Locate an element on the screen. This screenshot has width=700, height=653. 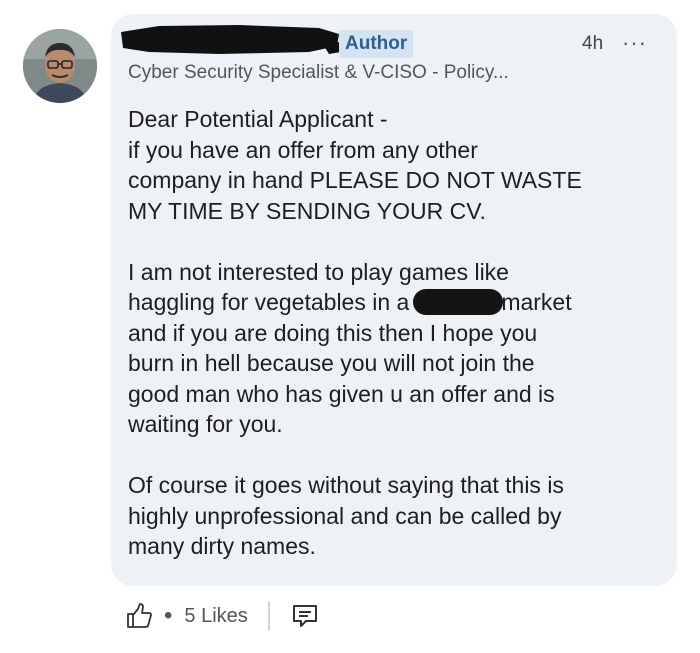
comment-line-part: haggling for vegetables in a is located at coordinates (269, 302).